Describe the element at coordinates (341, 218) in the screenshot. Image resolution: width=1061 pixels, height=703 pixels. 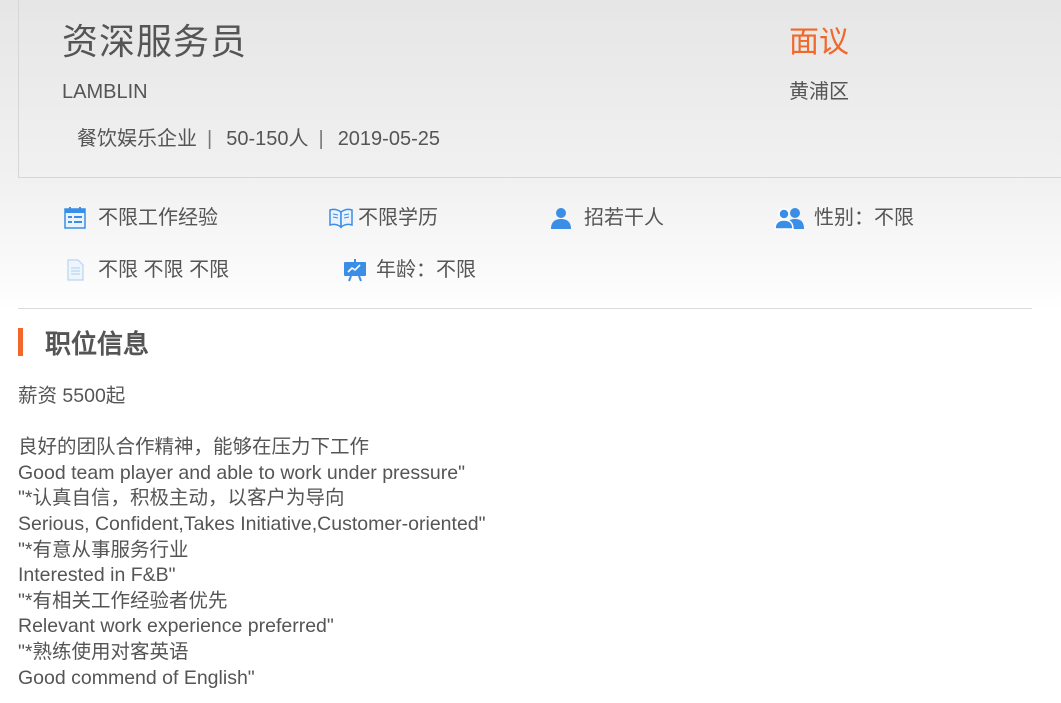
I see `open-book-icon` at that location.